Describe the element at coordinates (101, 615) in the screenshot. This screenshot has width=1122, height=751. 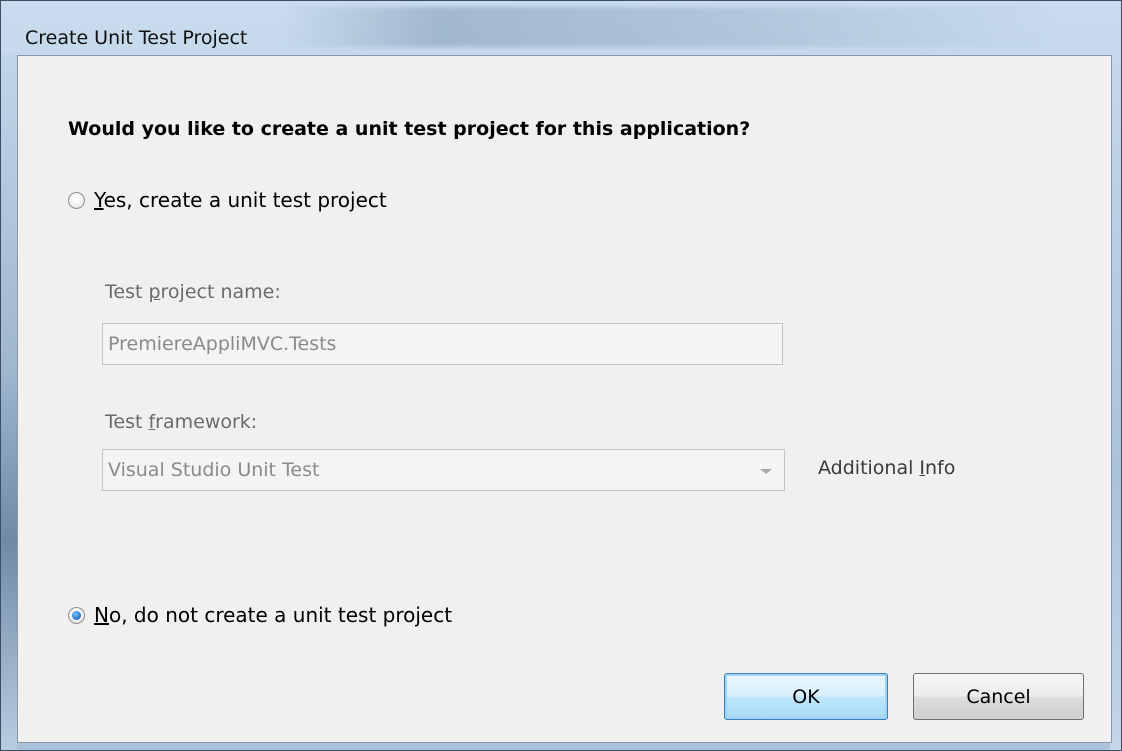
I see `no-option-accel: N` at that location.